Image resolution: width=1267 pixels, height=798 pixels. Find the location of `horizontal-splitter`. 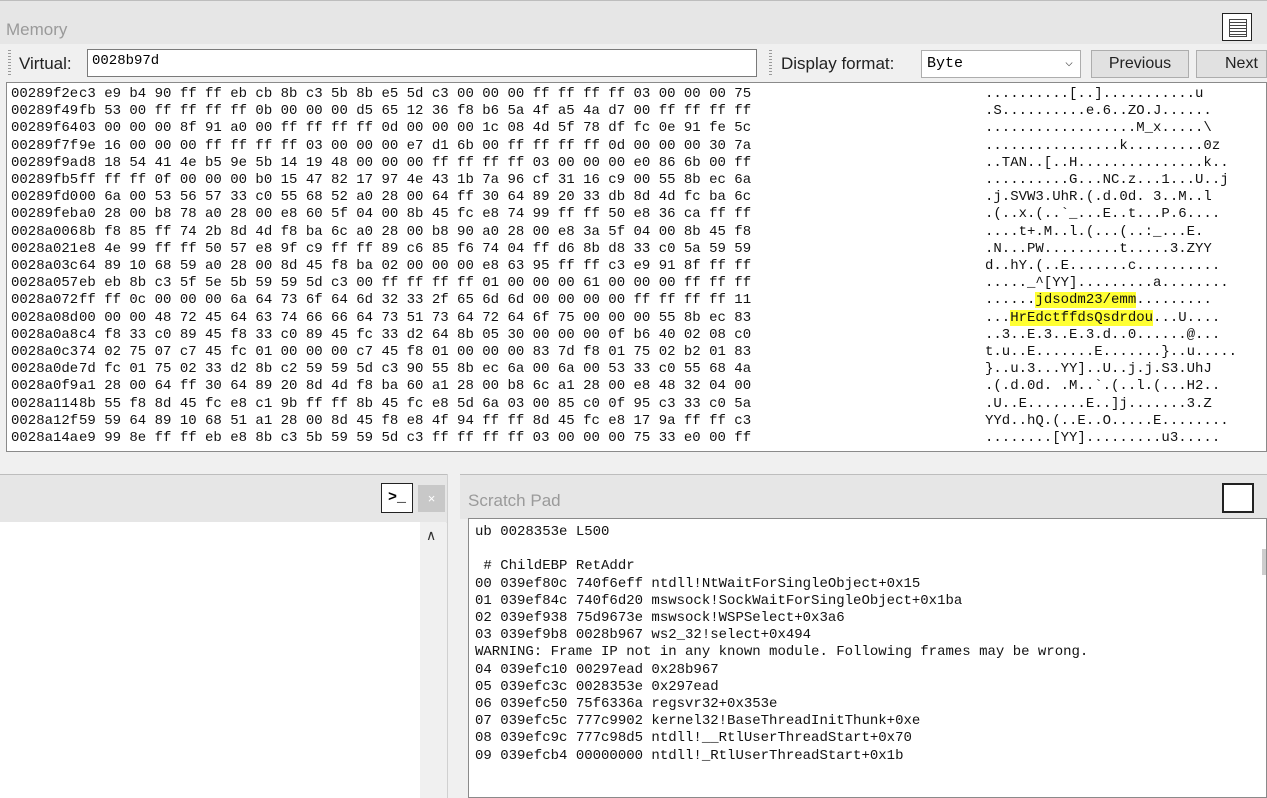

horizontal-splitter is located at coordinates (633, 463).